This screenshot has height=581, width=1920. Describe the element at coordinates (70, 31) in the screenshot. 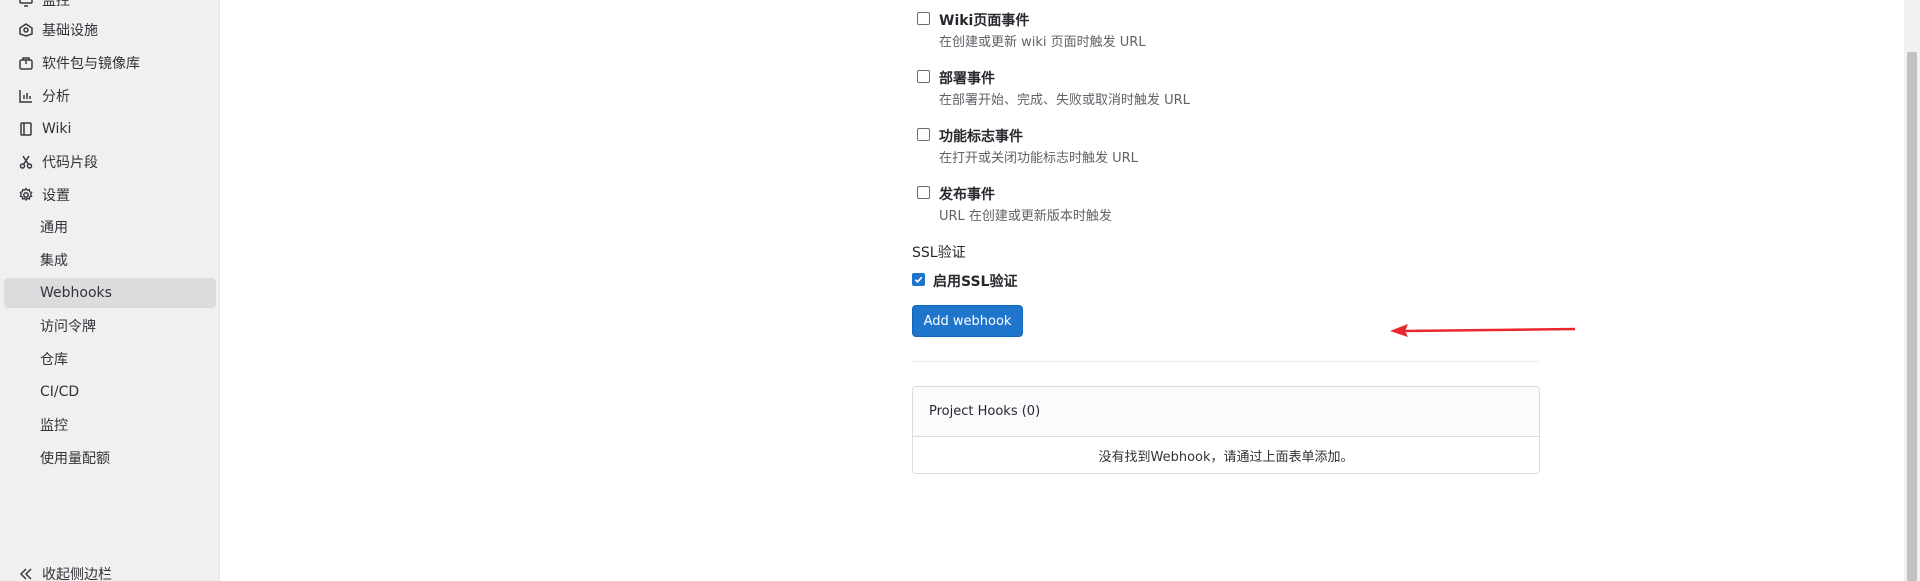

I see `sidebar-item-label: 基础设施` at that location.